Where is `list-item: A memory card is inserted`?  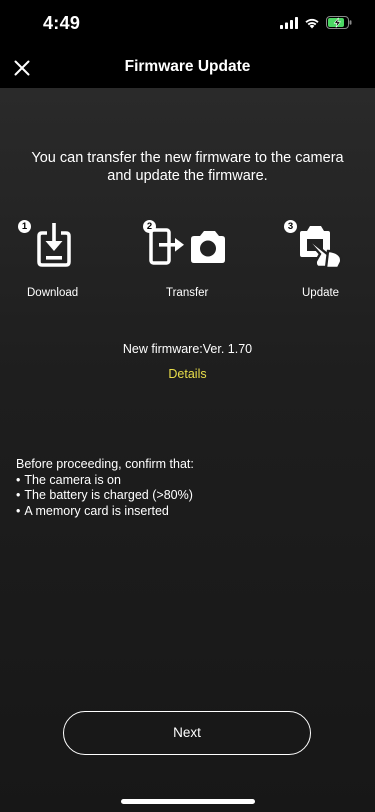
list-item: A memory card is inserted is located at coordinates (105, 512).